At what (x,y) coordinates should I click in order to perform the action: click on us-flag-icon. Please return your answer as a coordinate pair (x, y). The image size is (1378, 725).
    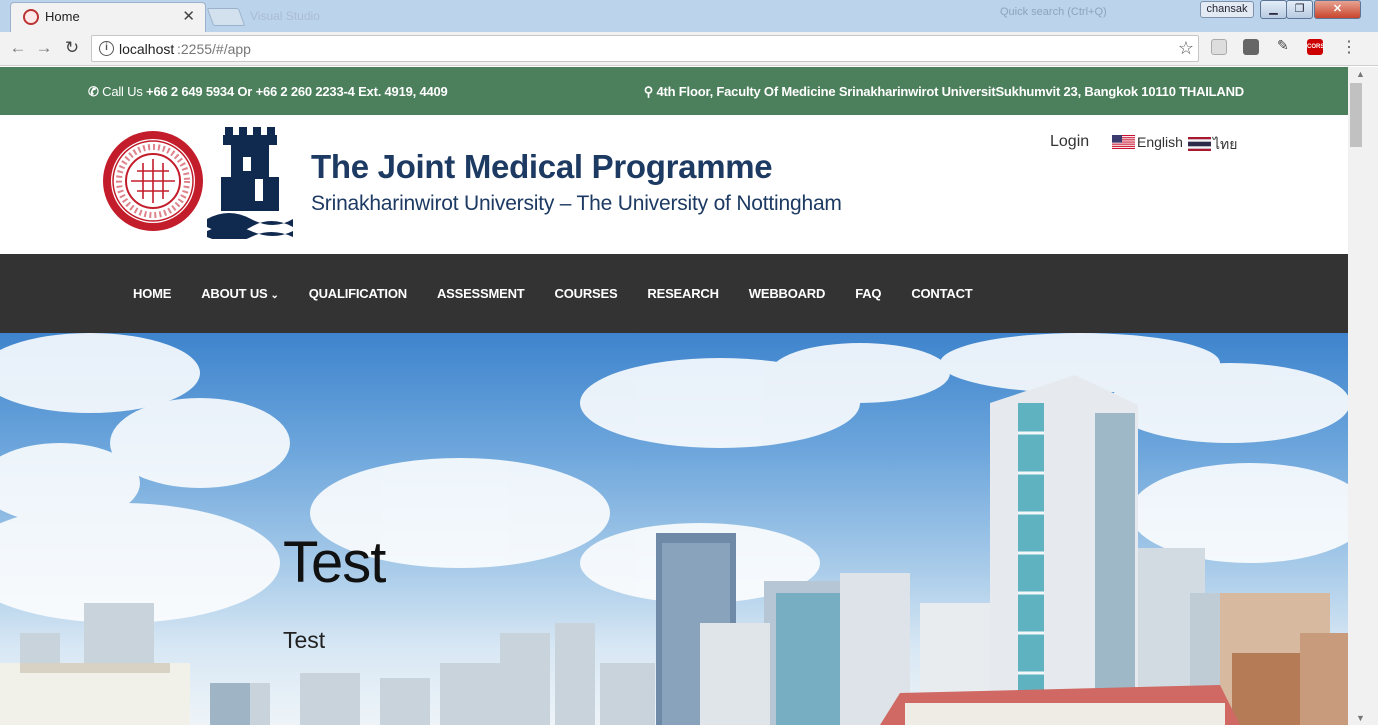
    Looking at the image, I should click on (1123, 142).